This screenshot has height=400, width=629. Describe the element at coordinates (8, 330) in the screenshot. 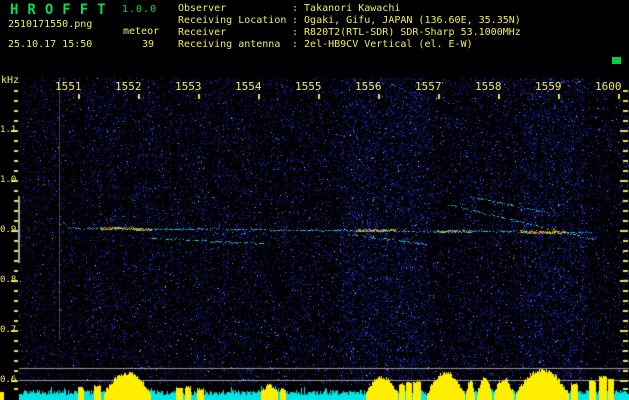

I see `frequency-axis-label: 0.7` at that location.